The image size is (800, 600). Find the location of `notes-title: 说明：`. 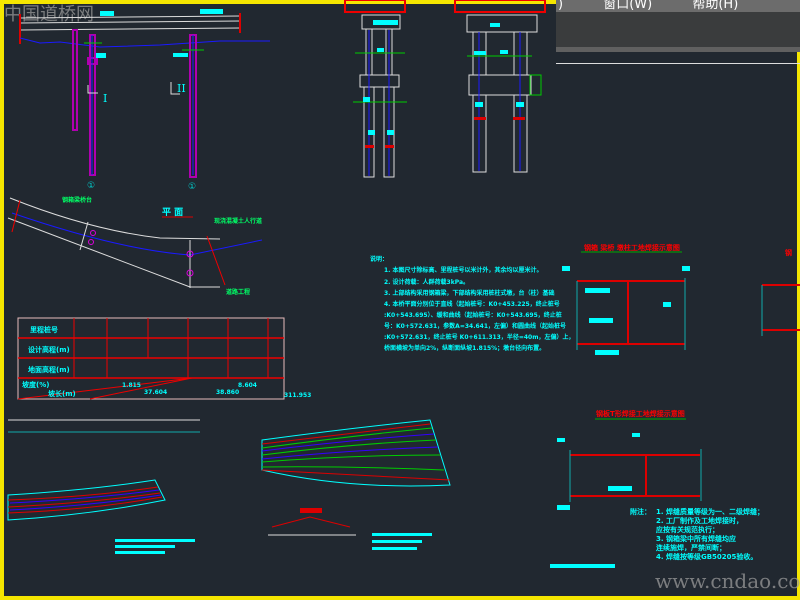

notes-title: 说明： is located at coordinates (379, 259).